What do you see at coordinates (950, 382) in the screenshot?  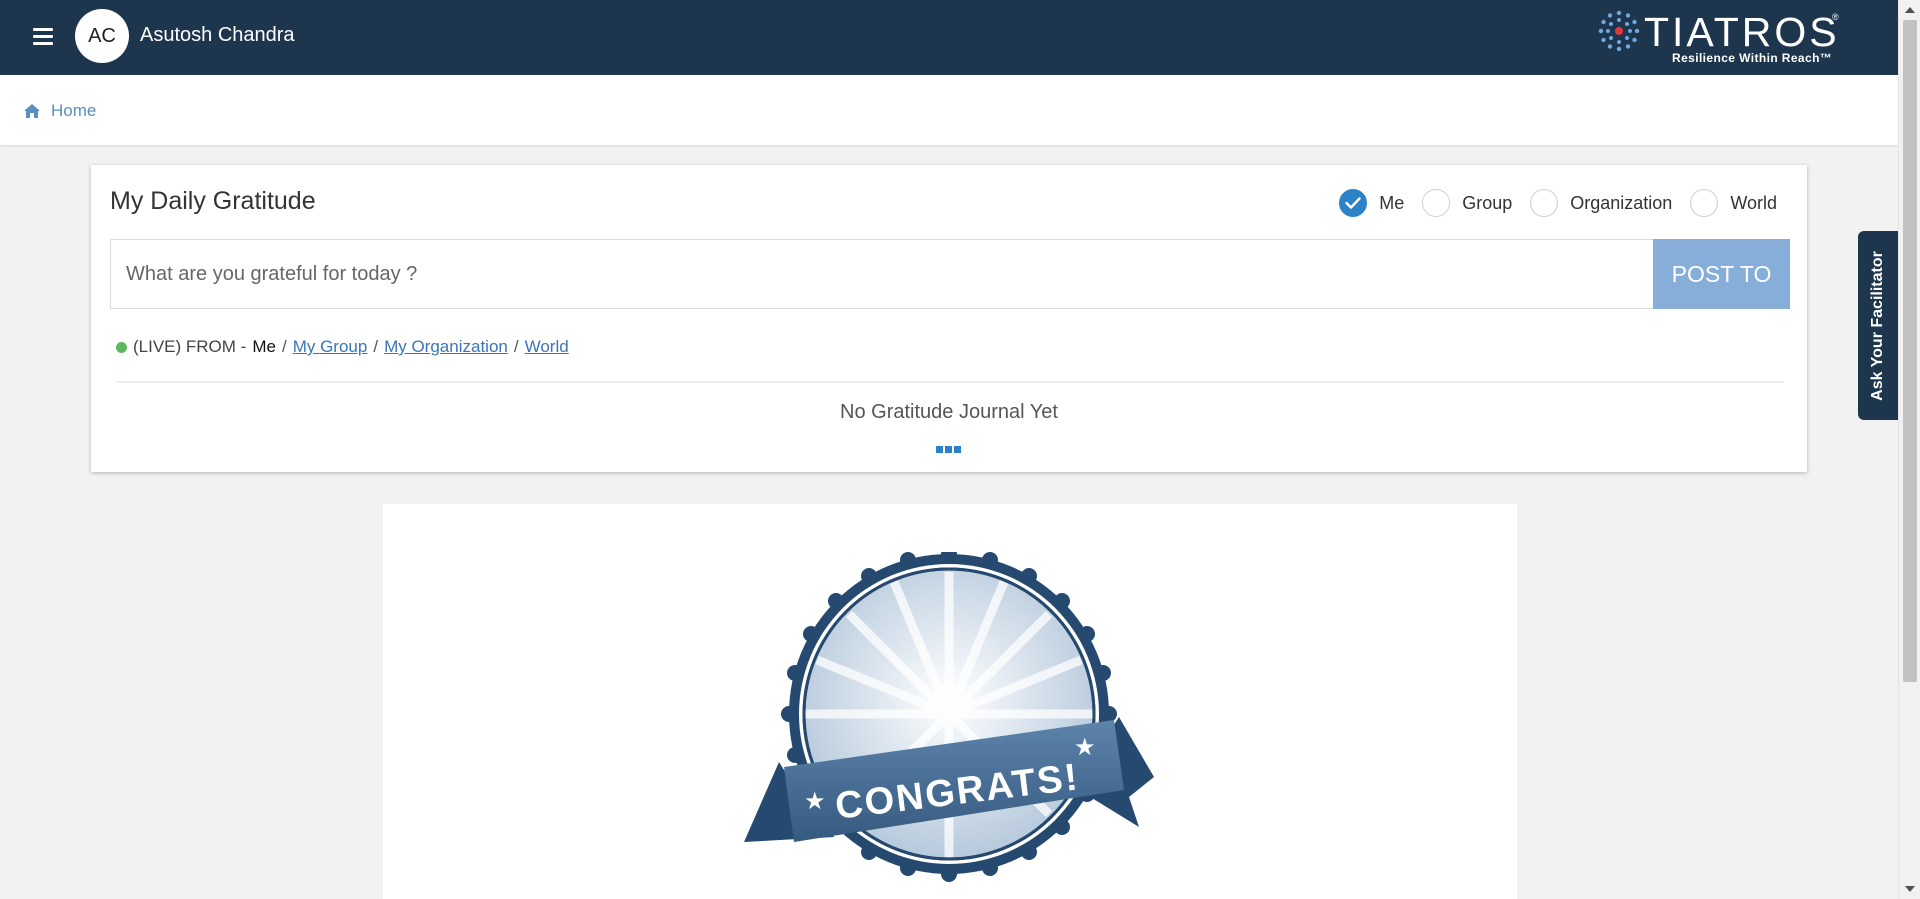 I see `divider` at bounding box center [950, 382].